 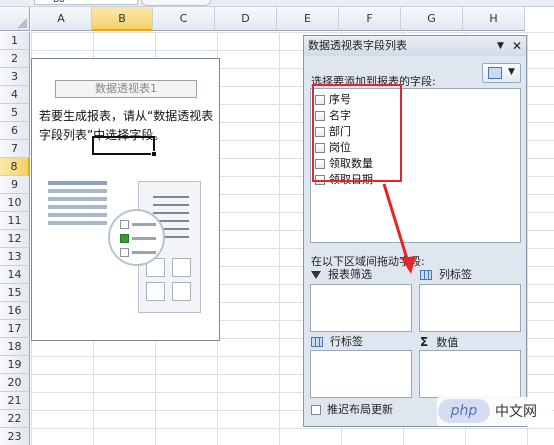 What do you see at coordinates (464, 411) in the screenshot?
I see `watermark-logo: php` at bounding box center [464, 411].